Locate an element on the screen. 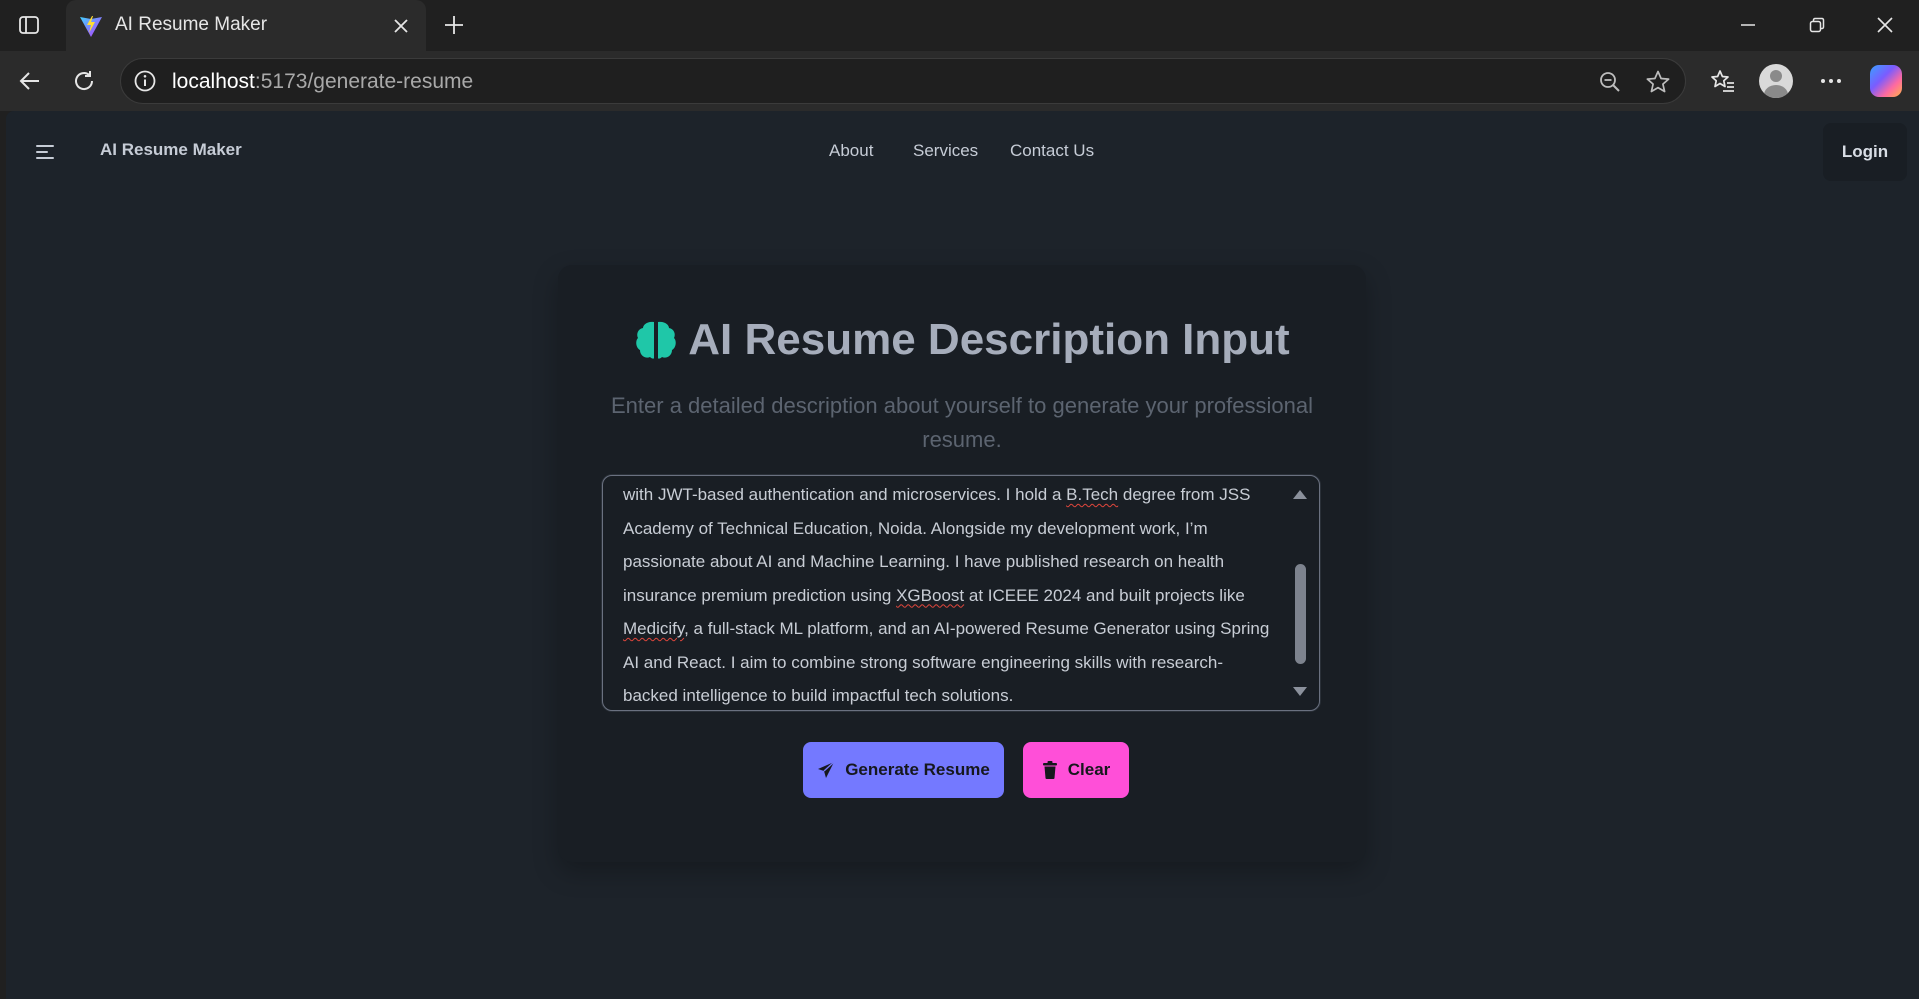  info-icon is located at coordinates (145, 81).